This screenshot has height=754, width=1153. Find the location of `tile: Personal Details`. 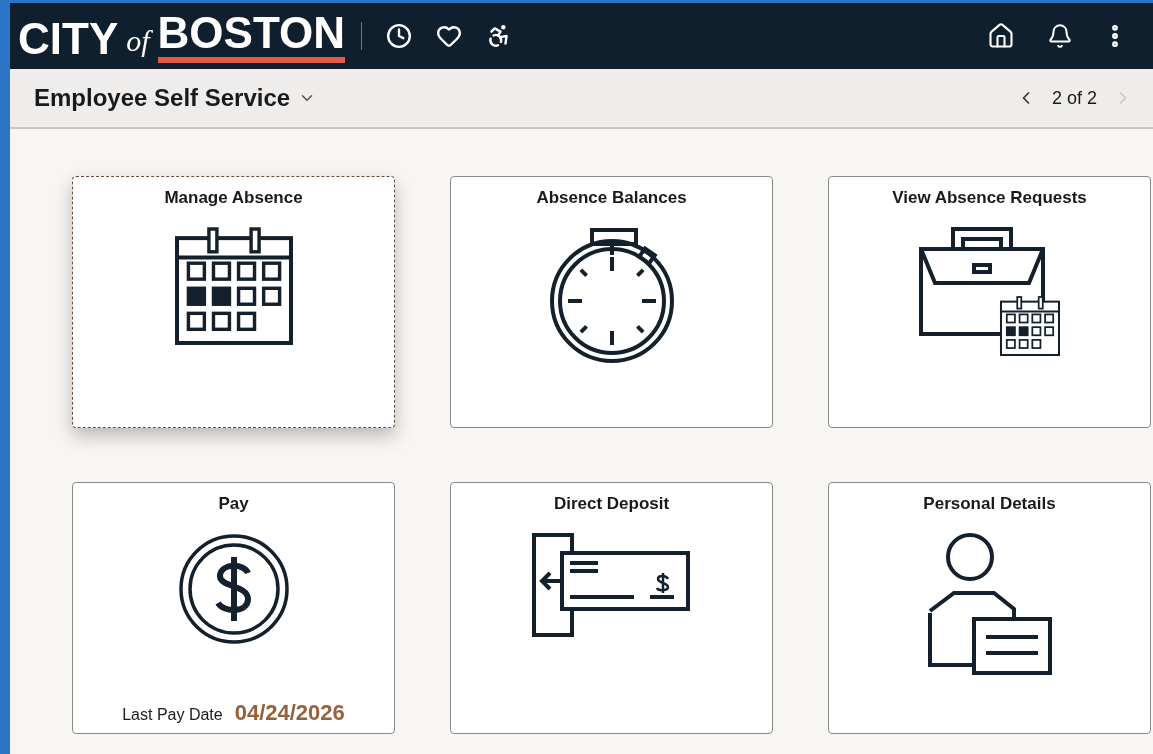

tile: Personal Details is located at coordinates (989, 608).